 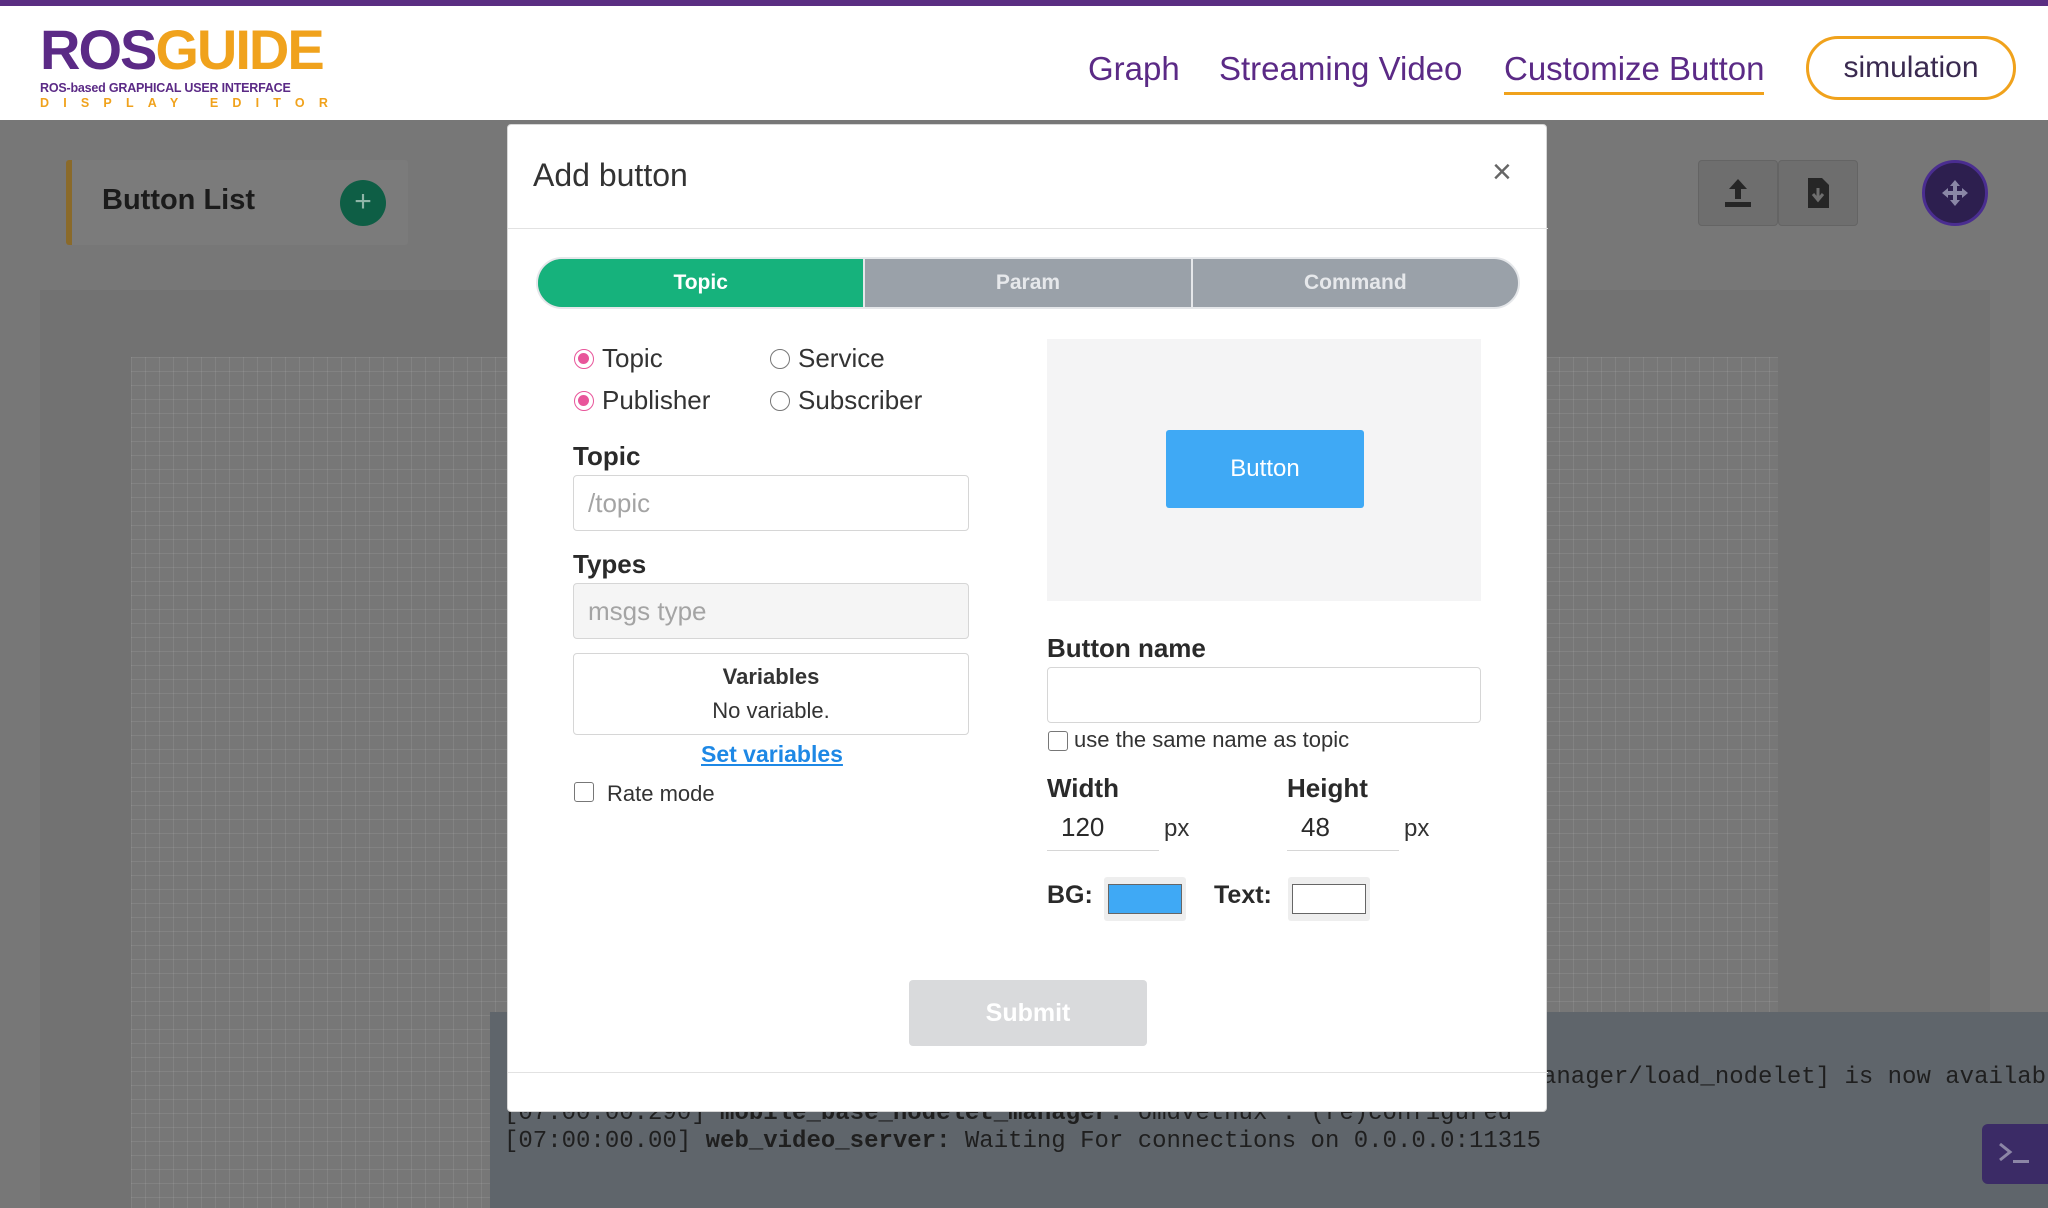 I want to click on topic-label: Topic, so click(x=607, y=456).